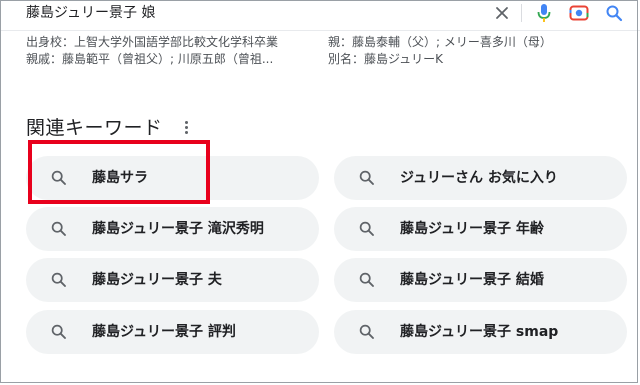 Image resolution: width=640 pixels, height=385 pixels. I want to click on search-input: 藤島ジュリー景子 娘, so click(90, 13).